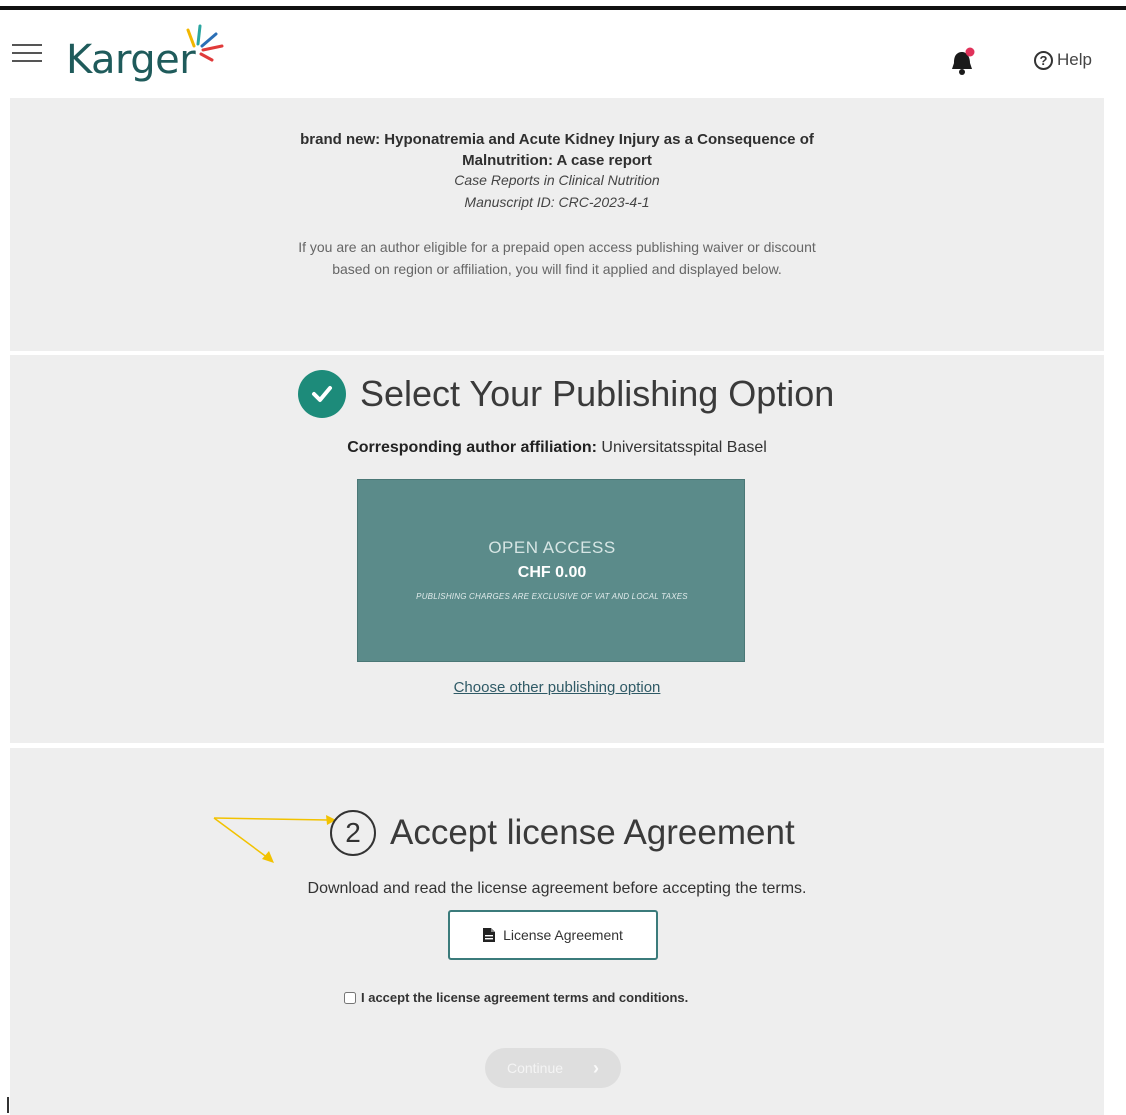 This screenshot has height=1115, width=1126. I want to click on help-label: Help, so click(1074, 59).